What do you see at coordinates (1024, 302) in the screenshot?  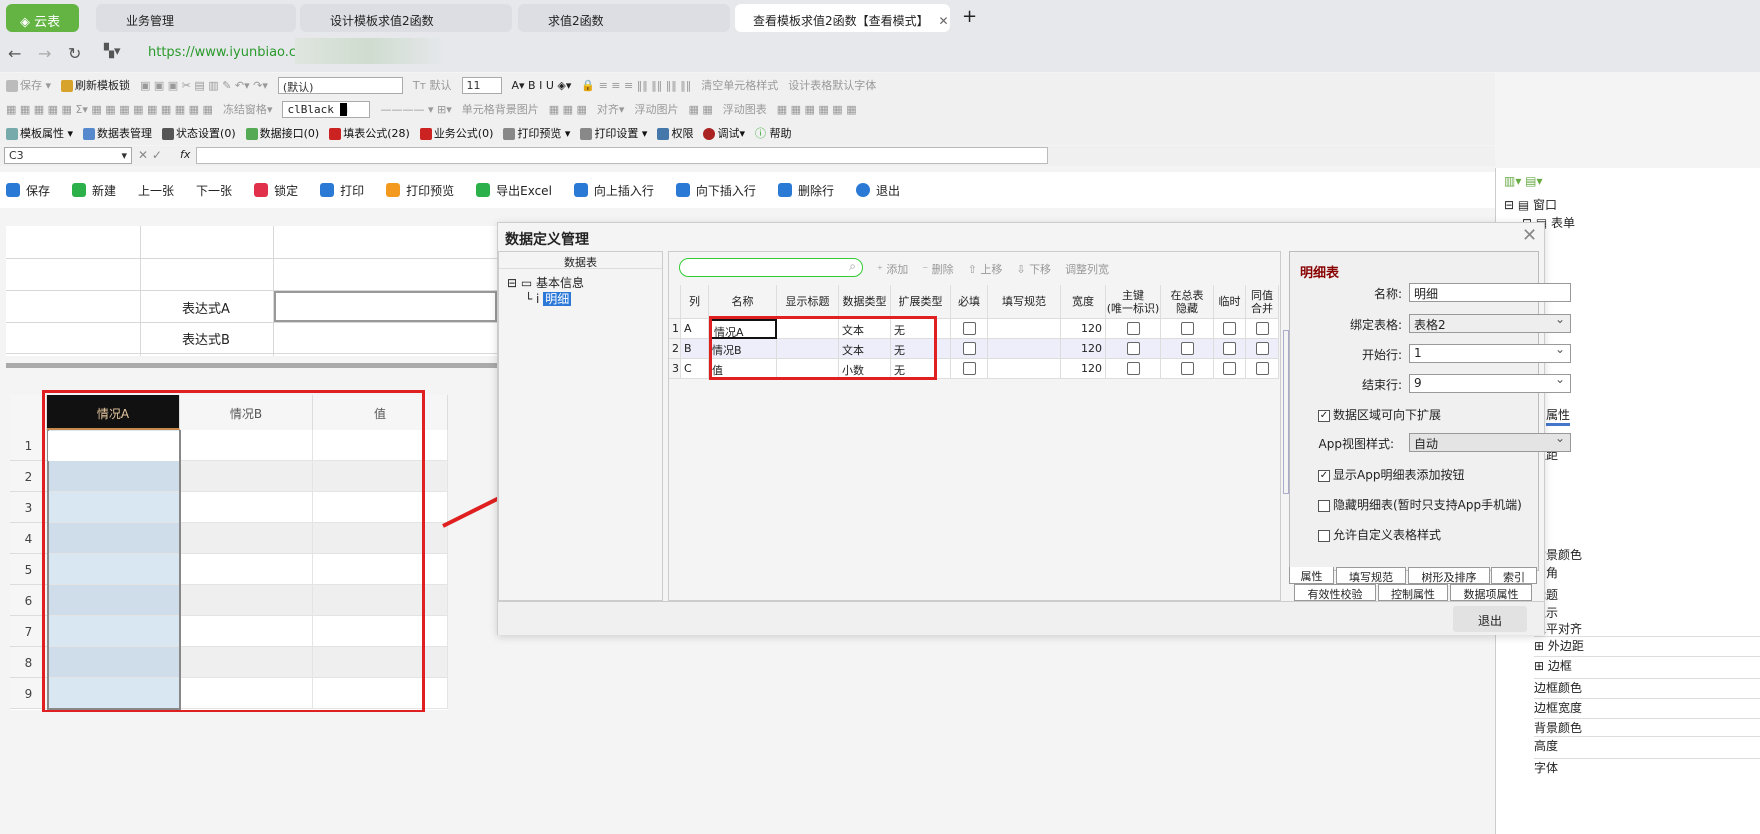 I see `grid-column-header: 填写规范` at bounding box center [1024, 302].